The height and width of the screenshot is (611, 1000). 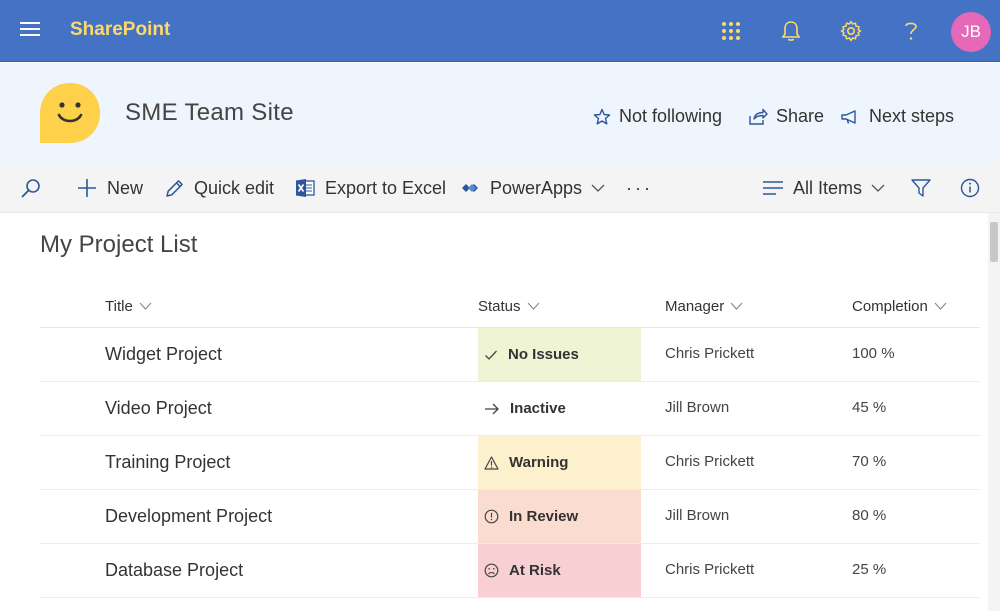 I want to click on more-options-icon: ···, so click(x=639, y=187).